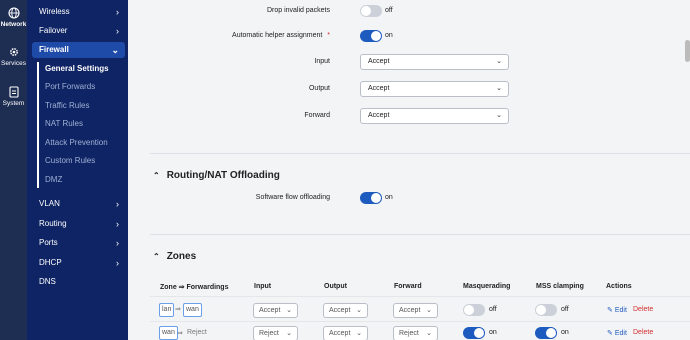 The height and width of the screenshot is (340, 690). I want to click on rail-services-label: Services, so click(13, 63).